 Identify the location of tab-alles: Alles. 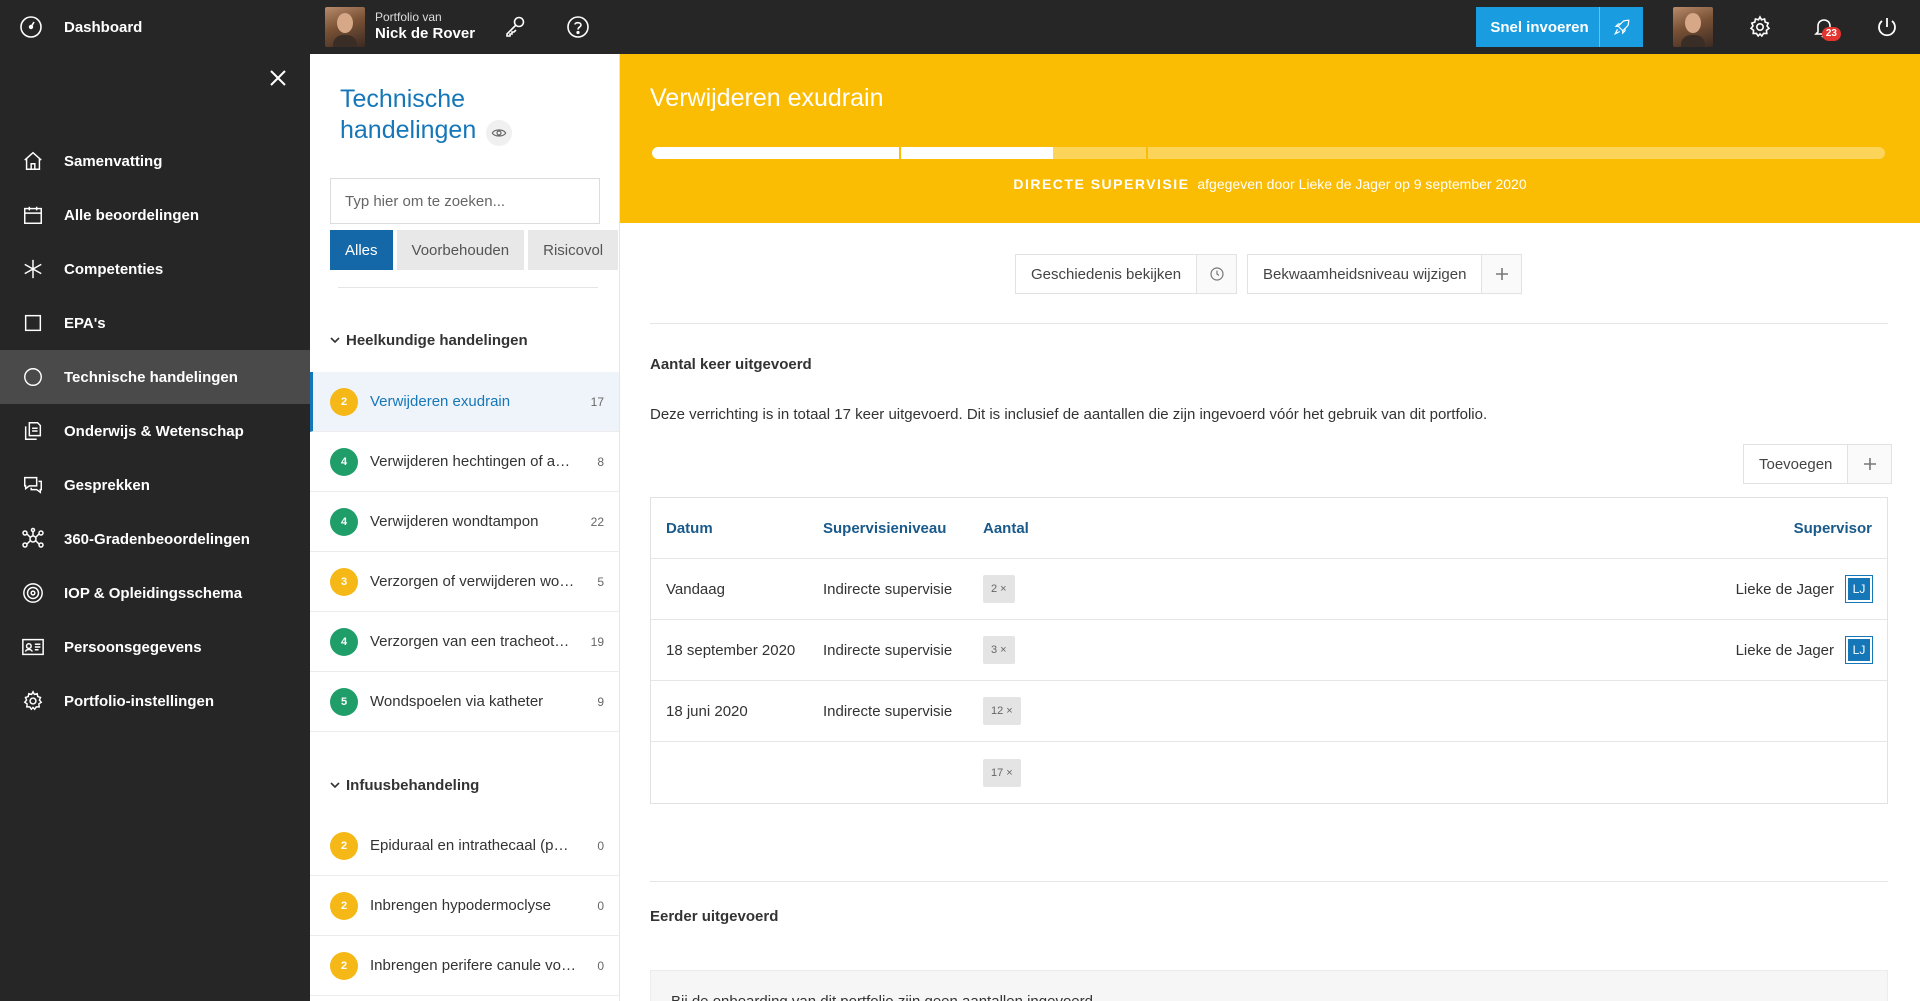
(361, 250).